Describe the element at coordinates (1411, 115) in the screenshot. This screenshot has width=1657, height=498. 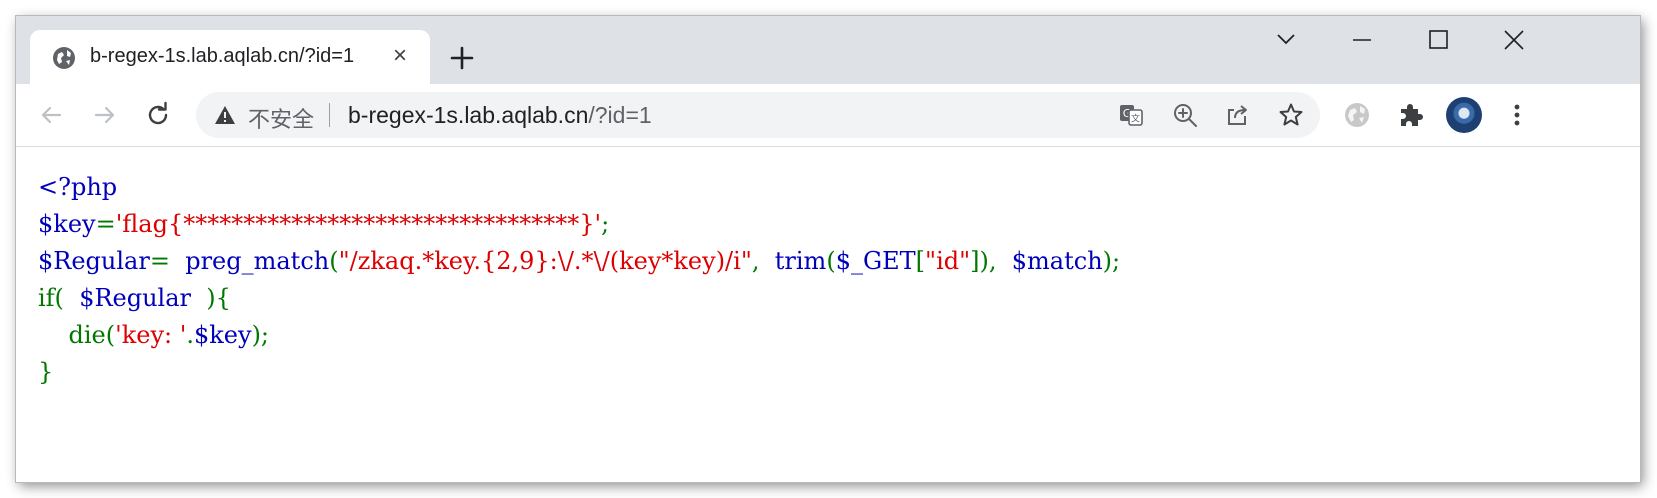
I see `puzzle-icon` at that location.